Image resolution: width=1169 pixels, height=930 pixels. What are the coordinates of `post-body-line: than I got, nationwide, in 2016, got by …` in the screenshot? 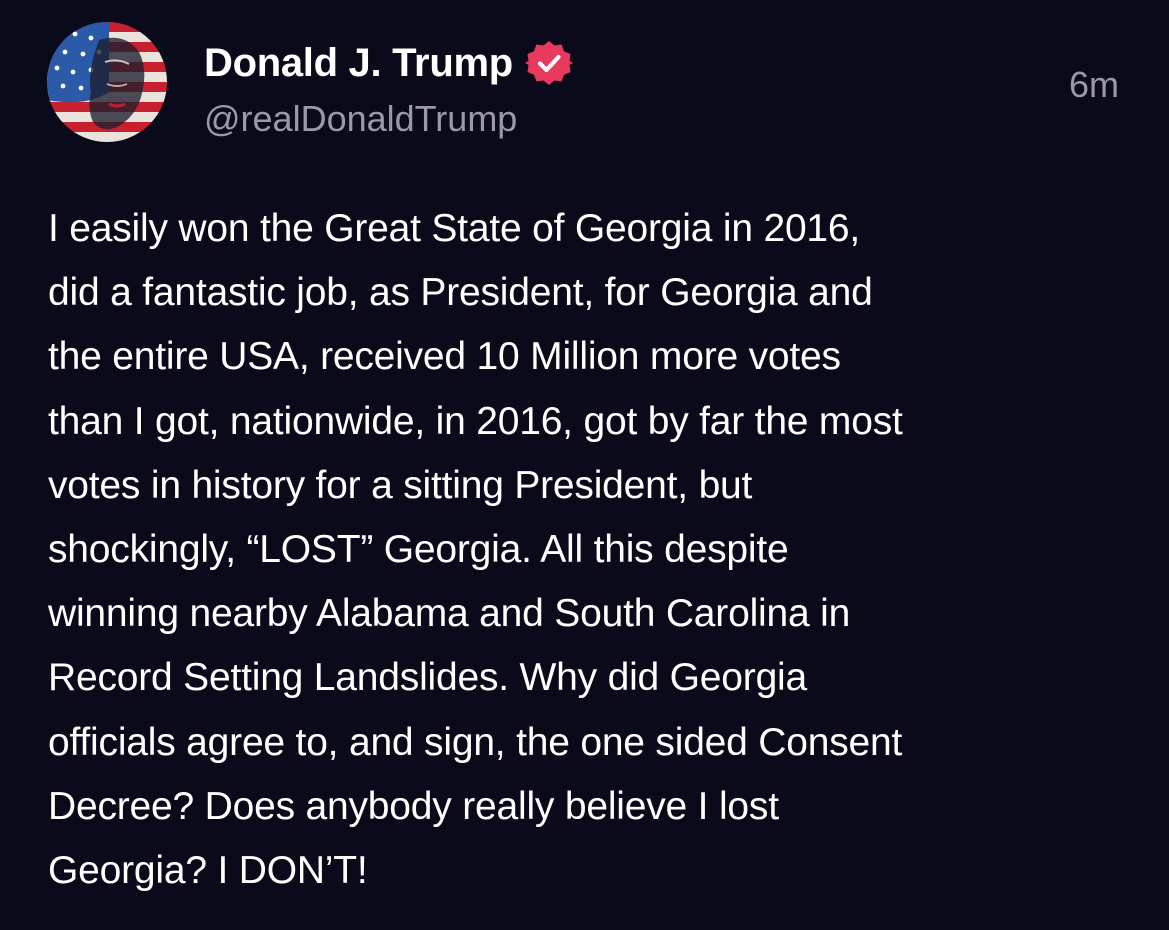 It's located at (475, 421).